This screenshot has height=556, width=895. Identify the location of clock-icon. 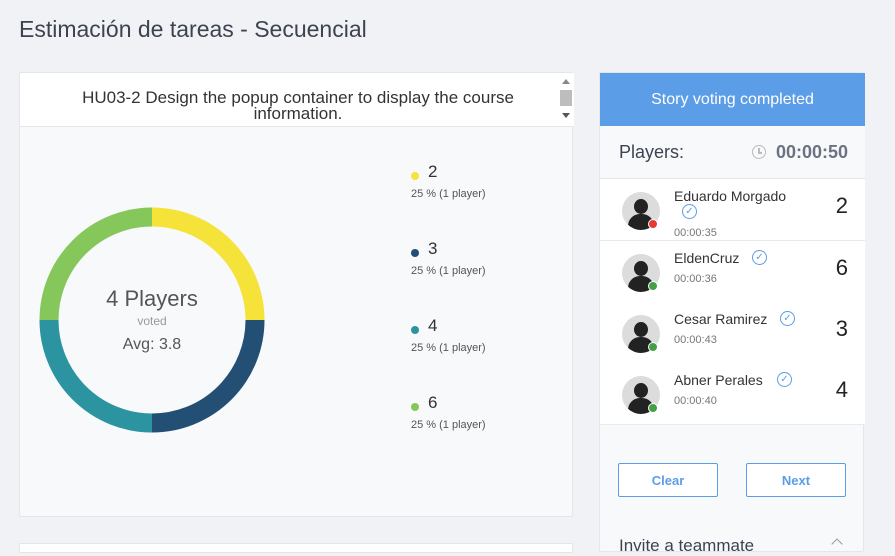
(759, 152).